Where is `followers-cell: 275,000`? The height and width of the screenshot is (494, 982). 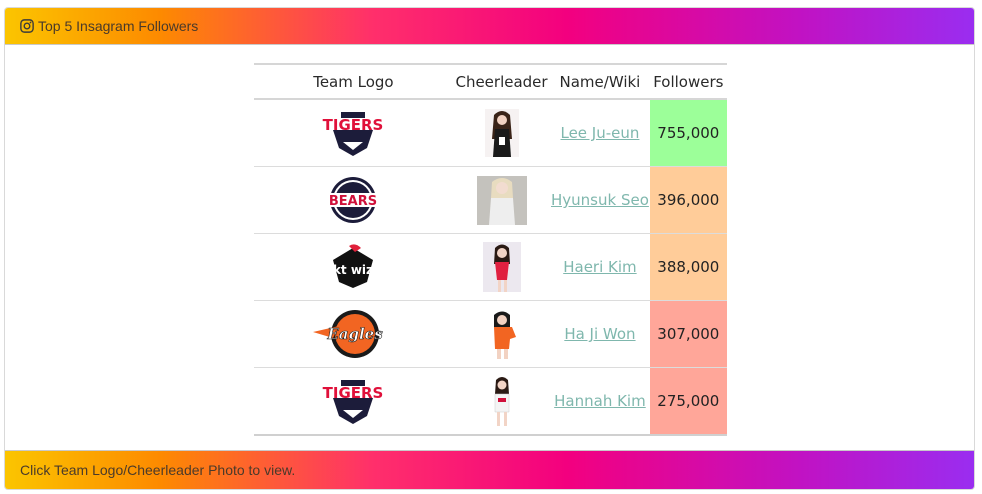 followers-cell: 275,000 is located at coordinates (688, 401).